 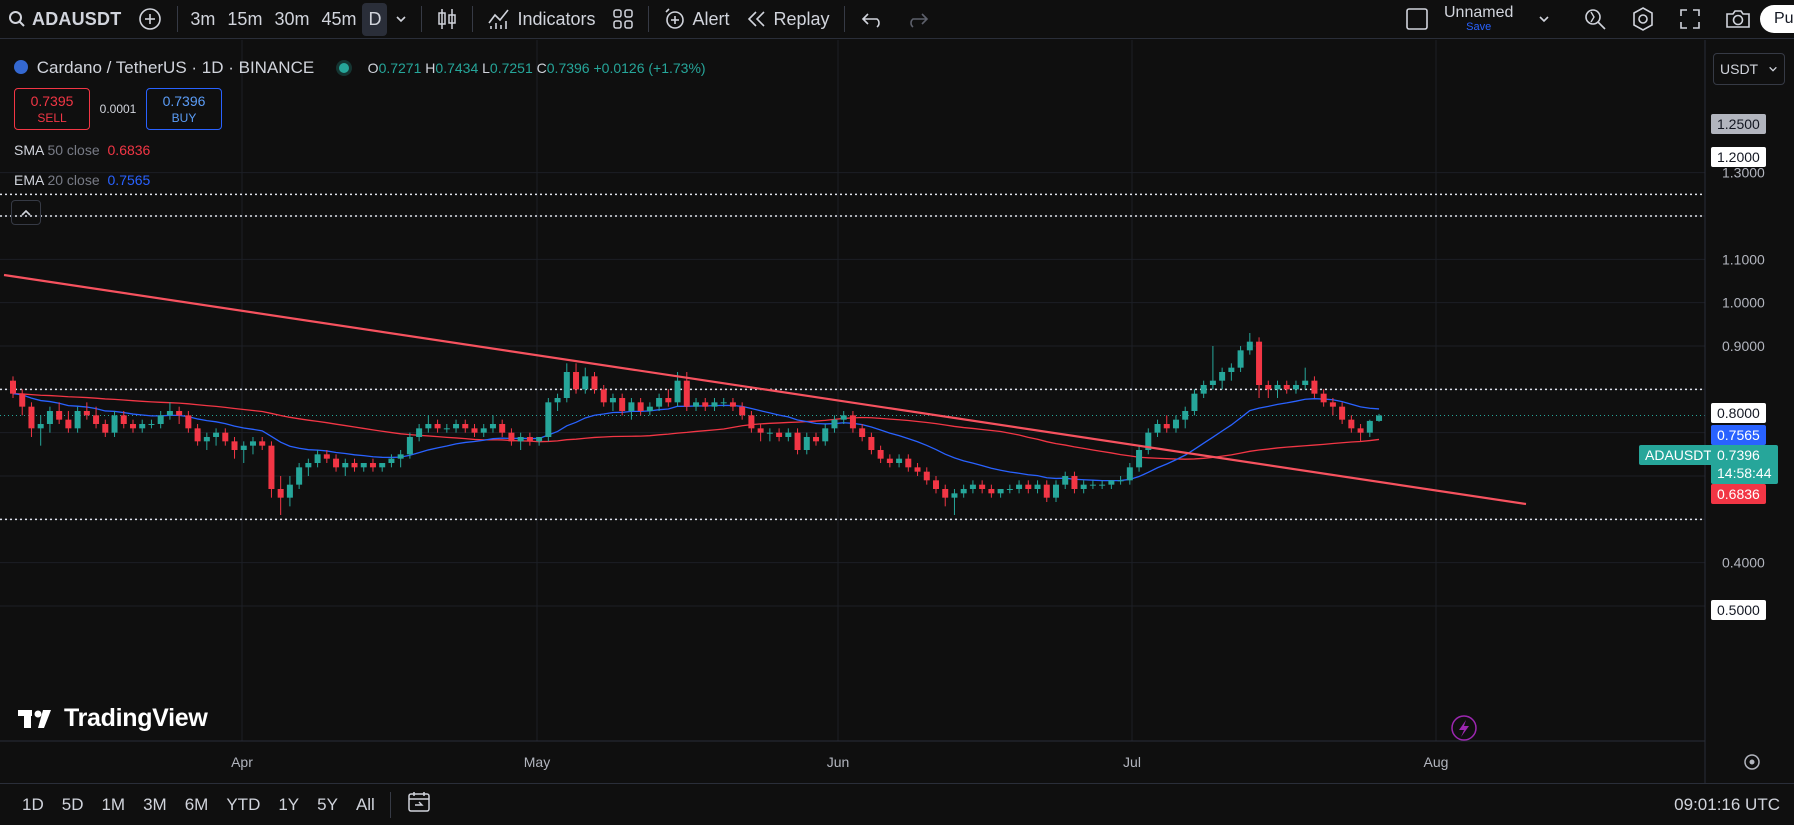 I want to click on level-label-1-25: 1.2500, so click(x=1738, y=124).